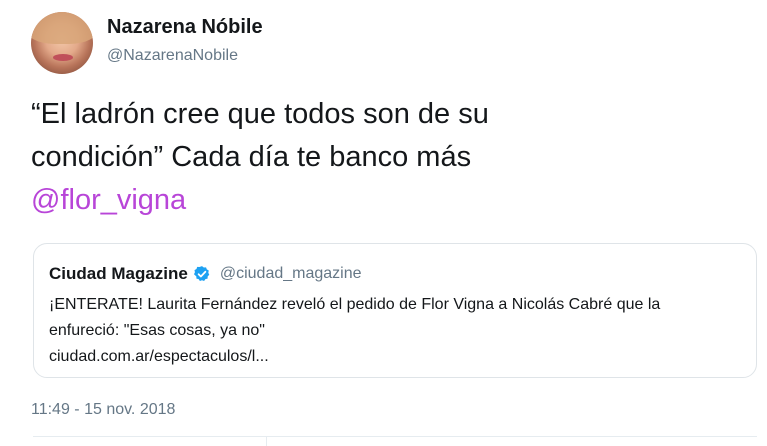 Image resolution: width=767 pixels, height=446 pixels. I want to click on mention-link: @flor_vigna, so click(381, 200).